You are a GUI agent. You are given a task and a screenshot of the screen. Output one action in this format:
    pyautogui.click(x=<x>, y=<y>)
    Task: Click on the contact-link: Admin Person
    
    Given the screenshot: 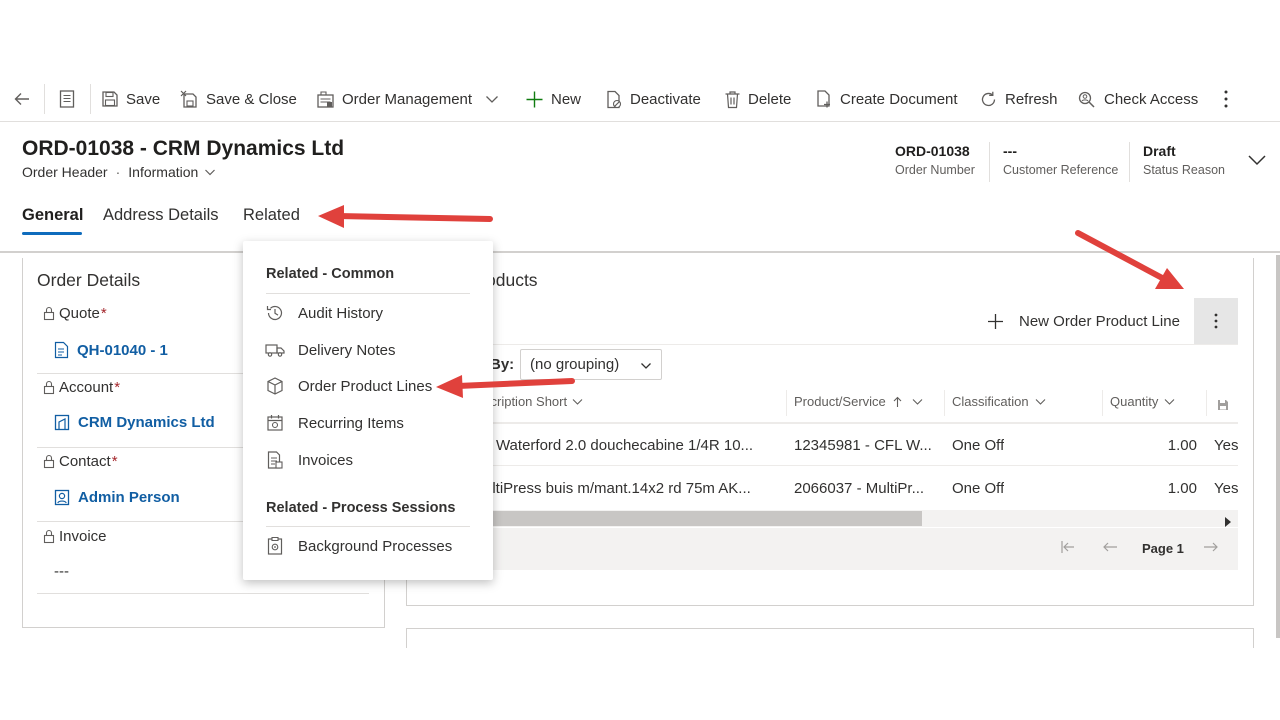 What is the action you would take?
    pyautogui.click(x=129, y=497)
    